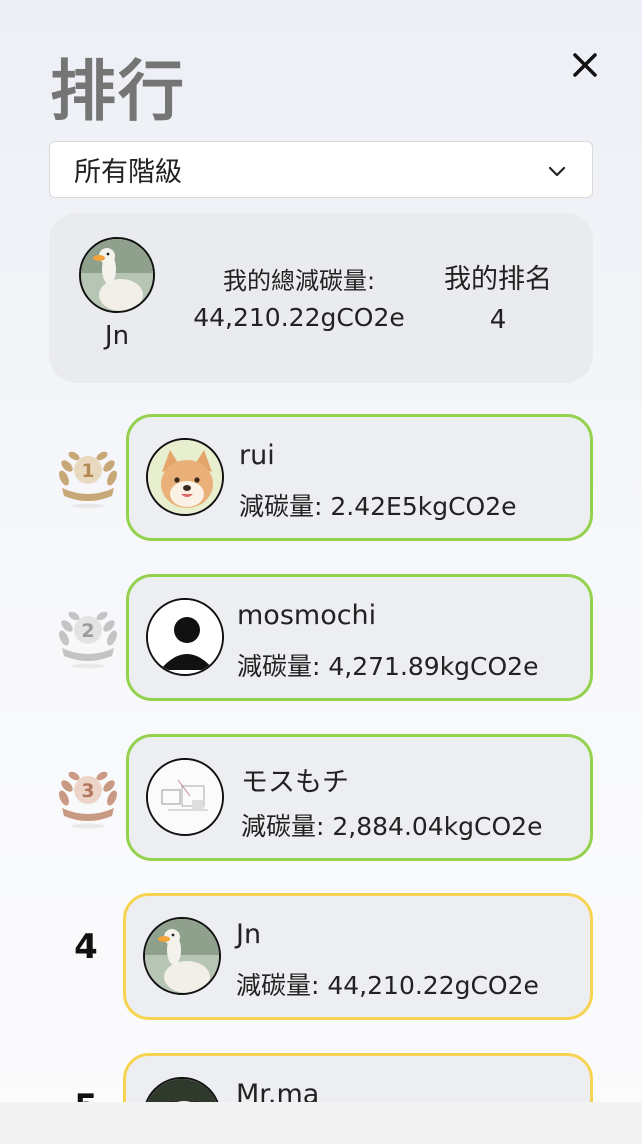 The image size is (642, 1144). Describe the element at coordinates (359, 797) in the screenshot. I see `leaderboard-entry-card: モスもチ 減碳量: 2,884.04kgCO2e` at that location.